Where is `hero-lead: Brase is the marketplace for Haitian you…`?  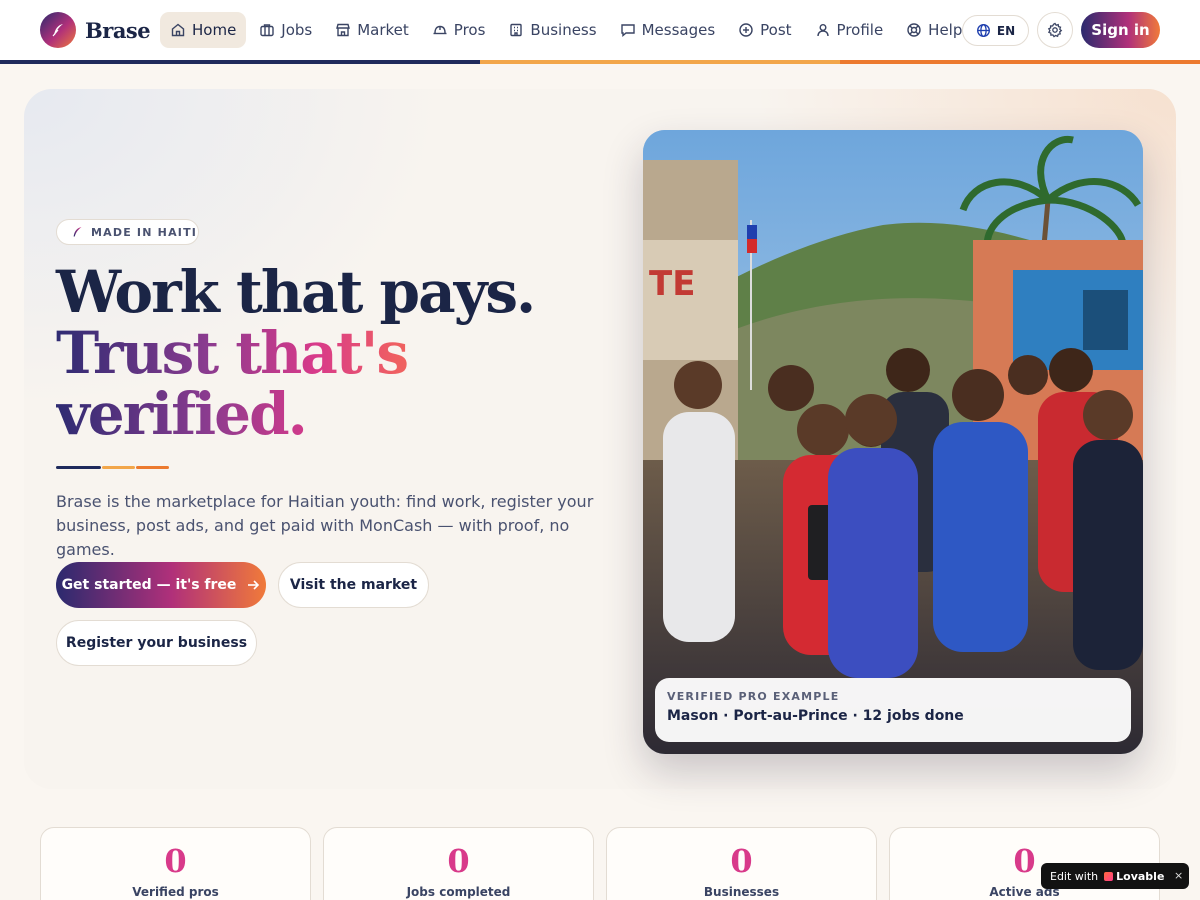
hero-lead: Brase is the marketplace for Haitian you… is located at coordinates (325, 525).